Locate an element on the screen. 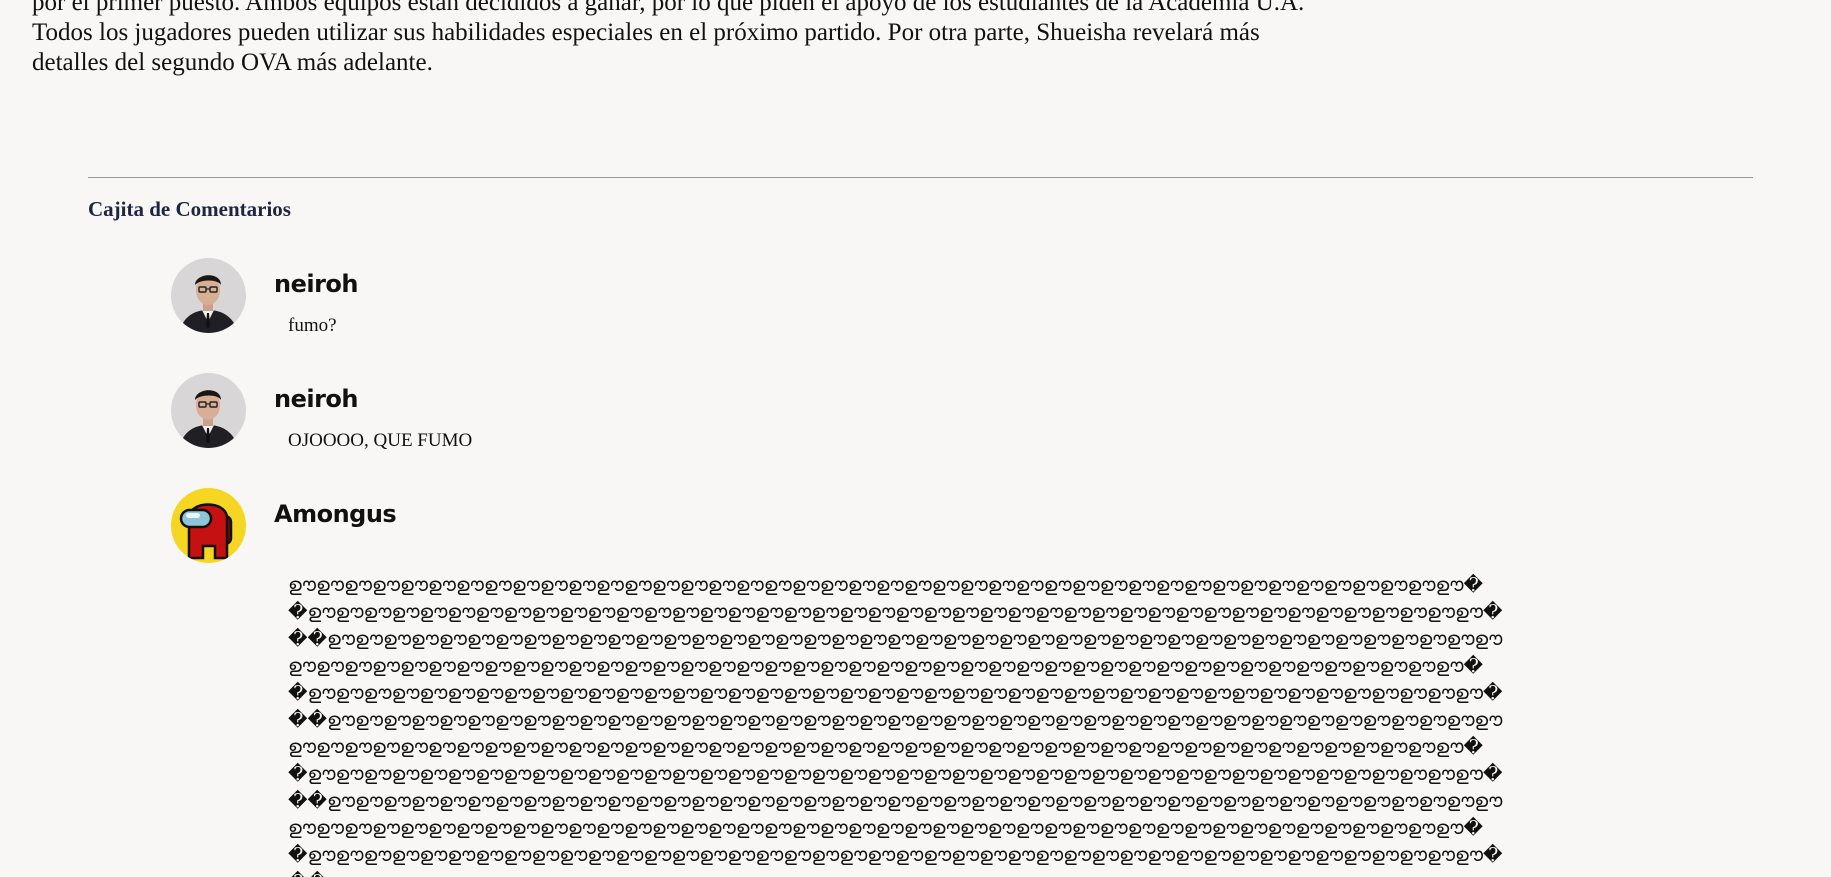  comments-heading: Cajita de Comentarios is located at coordinates (189, 209).